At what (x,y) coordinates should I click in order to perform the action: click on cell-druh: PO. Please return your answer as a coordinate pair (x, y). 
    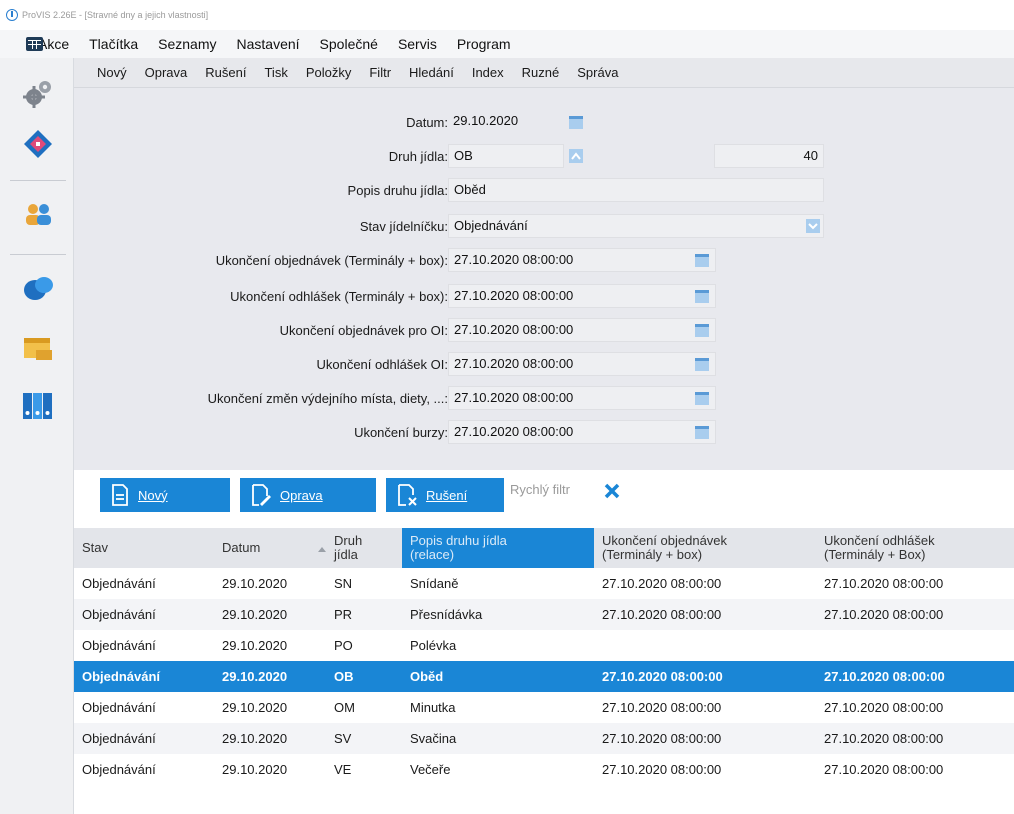
    Looking at the image, I should click on (343, 645).